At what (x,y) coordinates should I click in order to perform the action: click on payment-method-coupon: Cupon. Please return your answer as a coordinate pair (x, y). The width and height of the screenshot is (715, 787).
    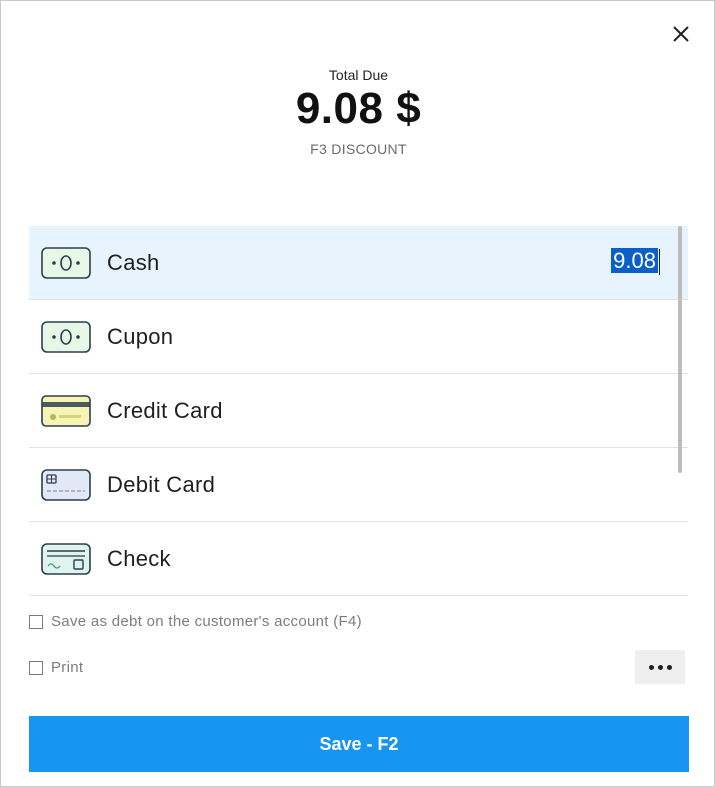
    Looking at the image, I should click on (358, 337).